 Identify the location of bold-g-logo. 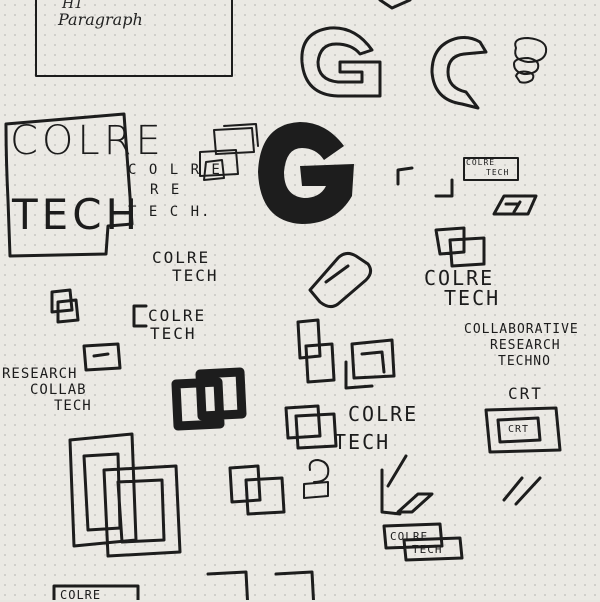
(306, 173).